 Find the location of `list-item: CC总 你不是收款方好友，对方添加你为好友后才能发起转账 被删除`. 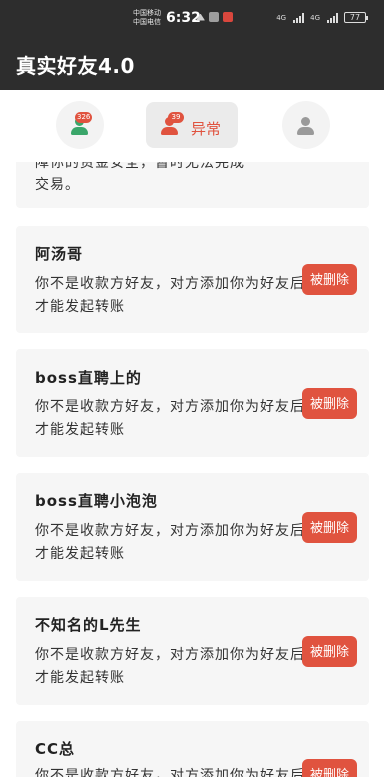

list-item: CC总 你不是收款方好友，对方添加你为好友后才能发起转账 被删除 is located at coordinates (192, 749).